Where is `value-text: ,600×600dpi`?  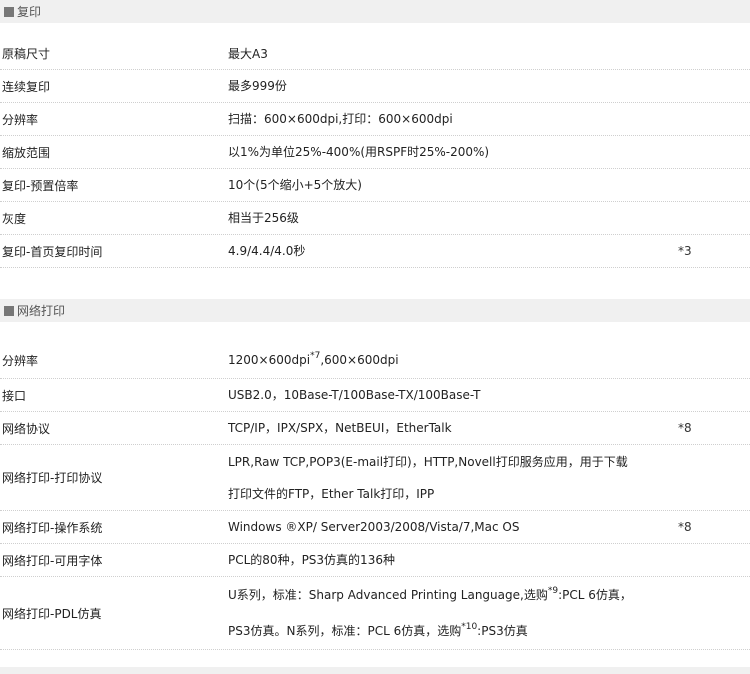
value-text: ,600×600dpi is located at coordinates (359, 360).